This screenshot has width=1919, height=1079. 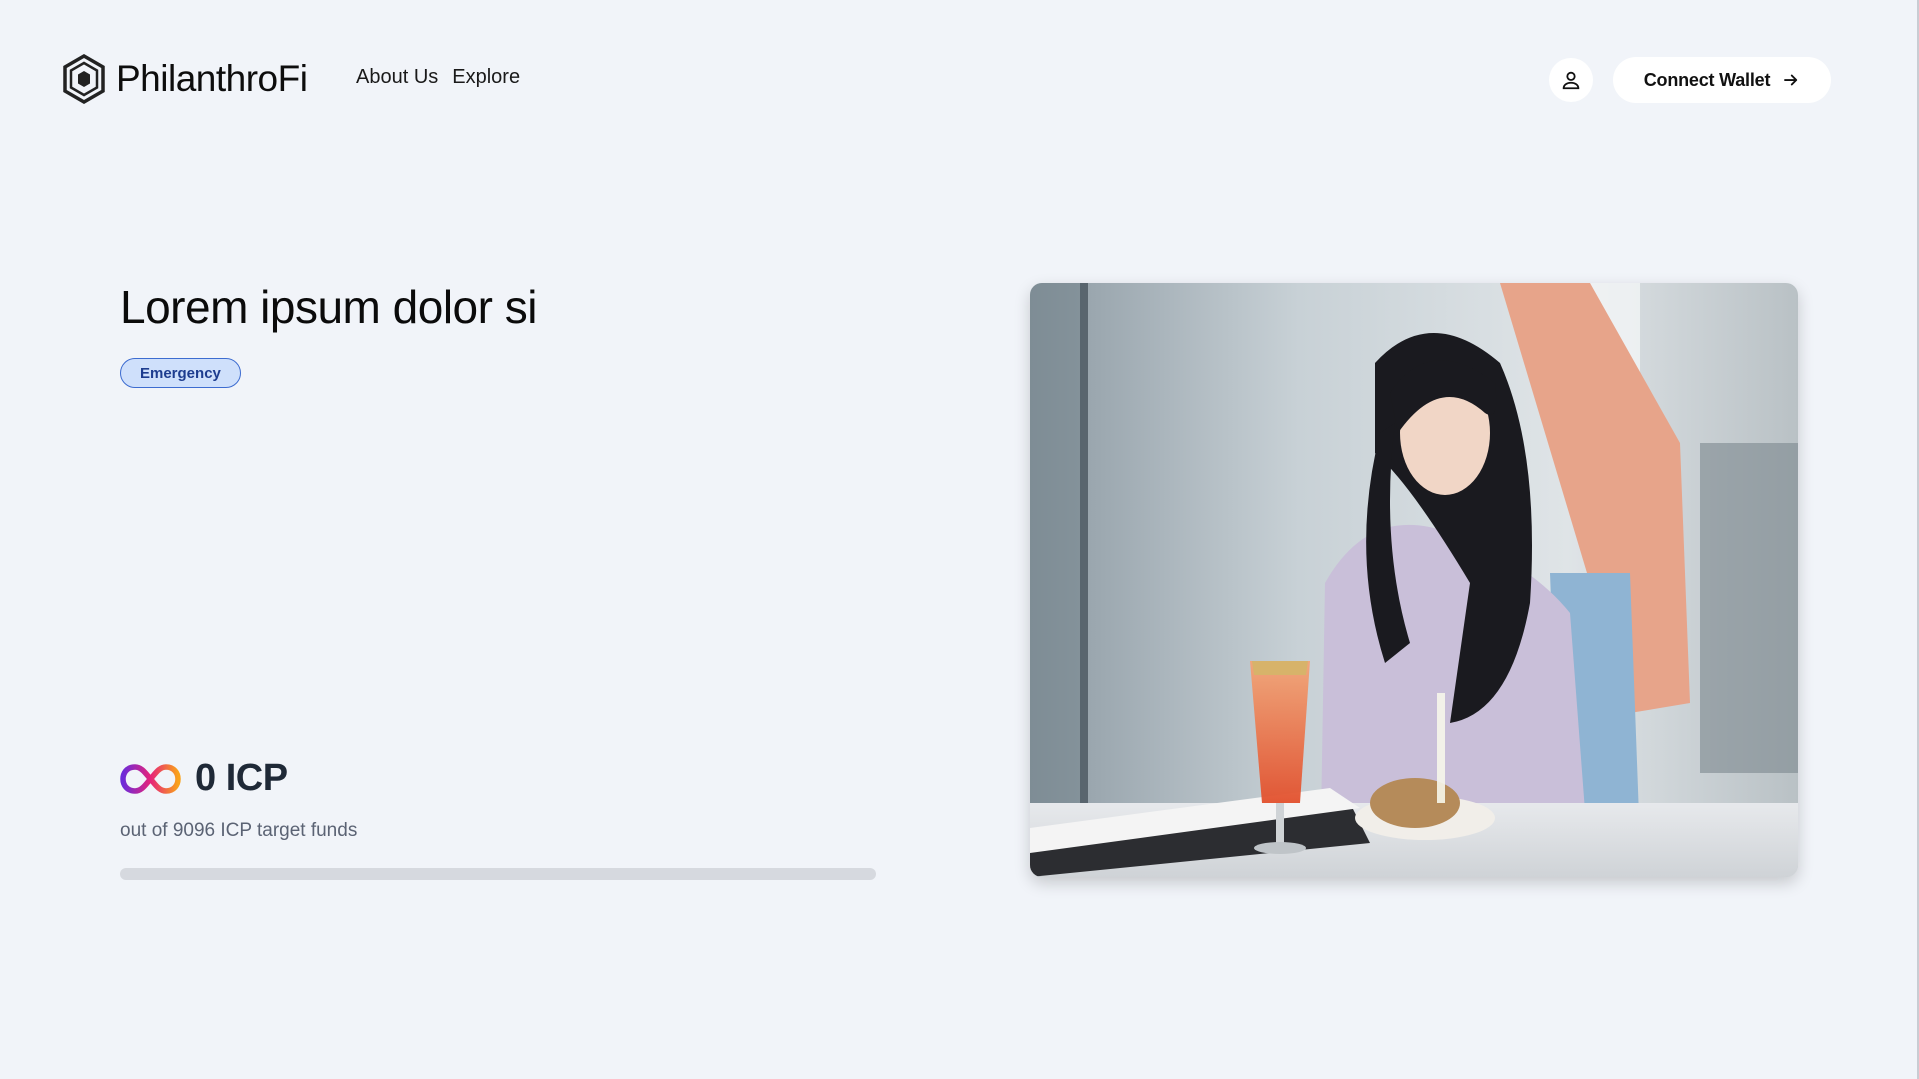 I want to click on raised-amount: 0 ICP, so click(x=241, y=778).